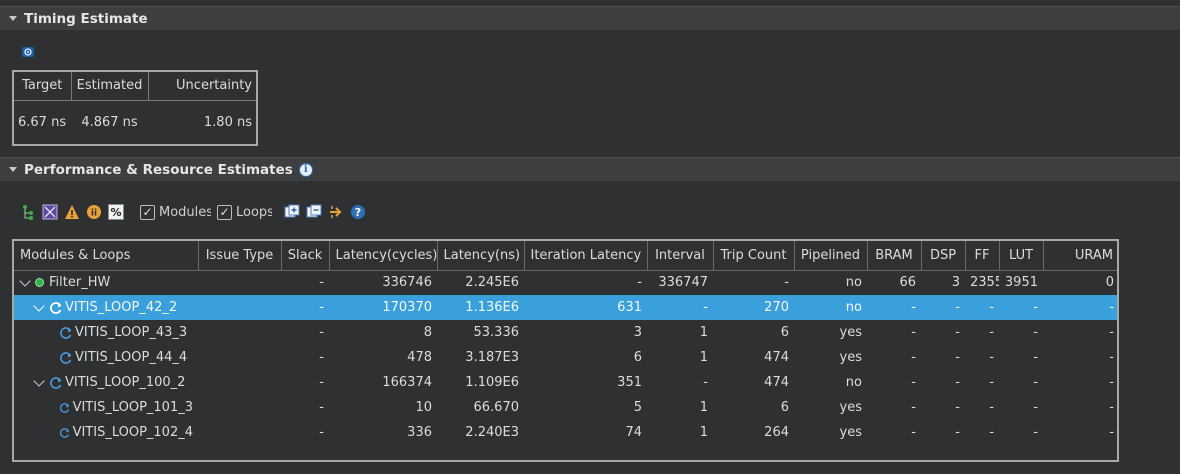  Describe the element at coordinates (158, 169) in the screenshot. I see `performance-title: Performance & Resource Estimates` at that location.